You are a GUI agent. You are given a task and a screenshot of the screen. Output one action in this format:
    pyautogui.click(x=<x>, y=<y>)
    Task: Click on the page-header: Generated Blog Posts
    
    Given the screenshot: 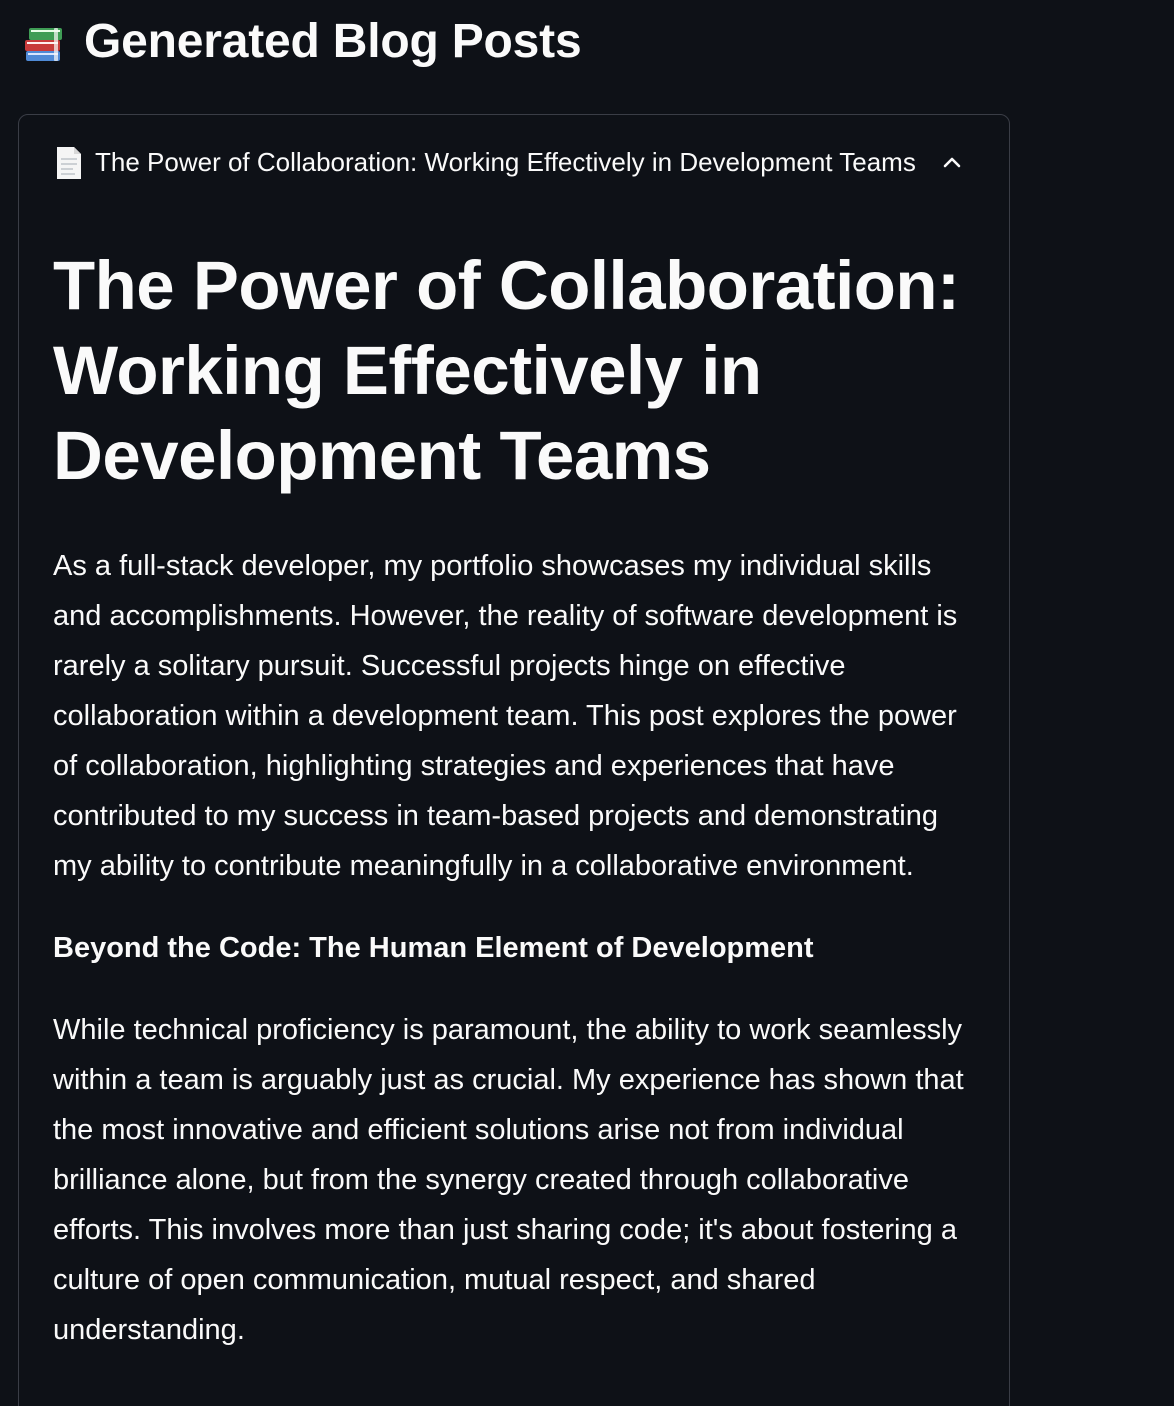 What is the action you would take?
    pyautogui.click(x=301, y=42)
    